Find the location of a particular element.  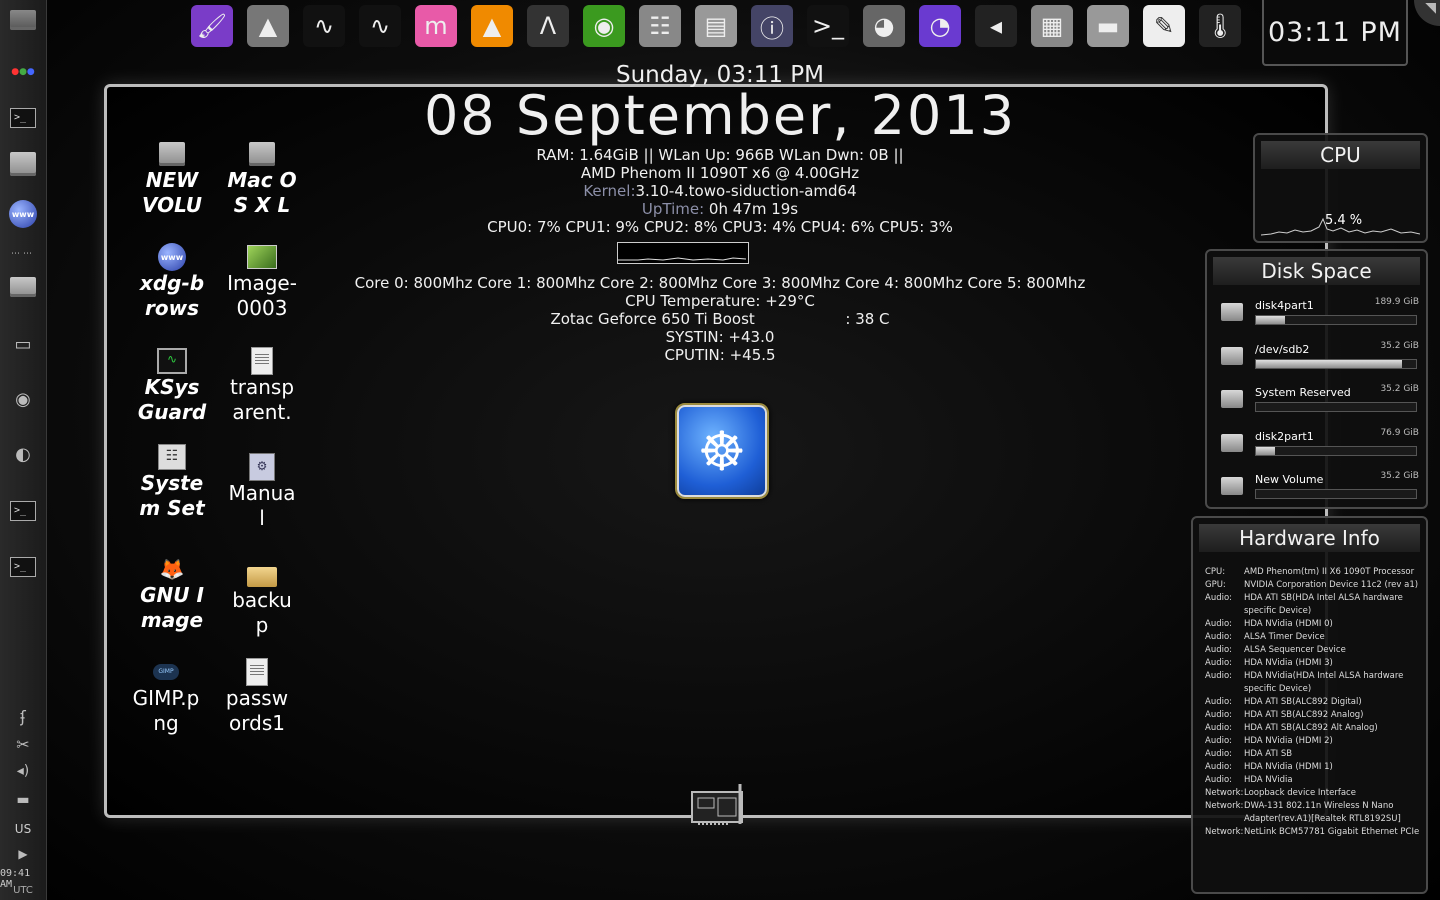

mendeley-icon: m is located at coordinates (436, 26).